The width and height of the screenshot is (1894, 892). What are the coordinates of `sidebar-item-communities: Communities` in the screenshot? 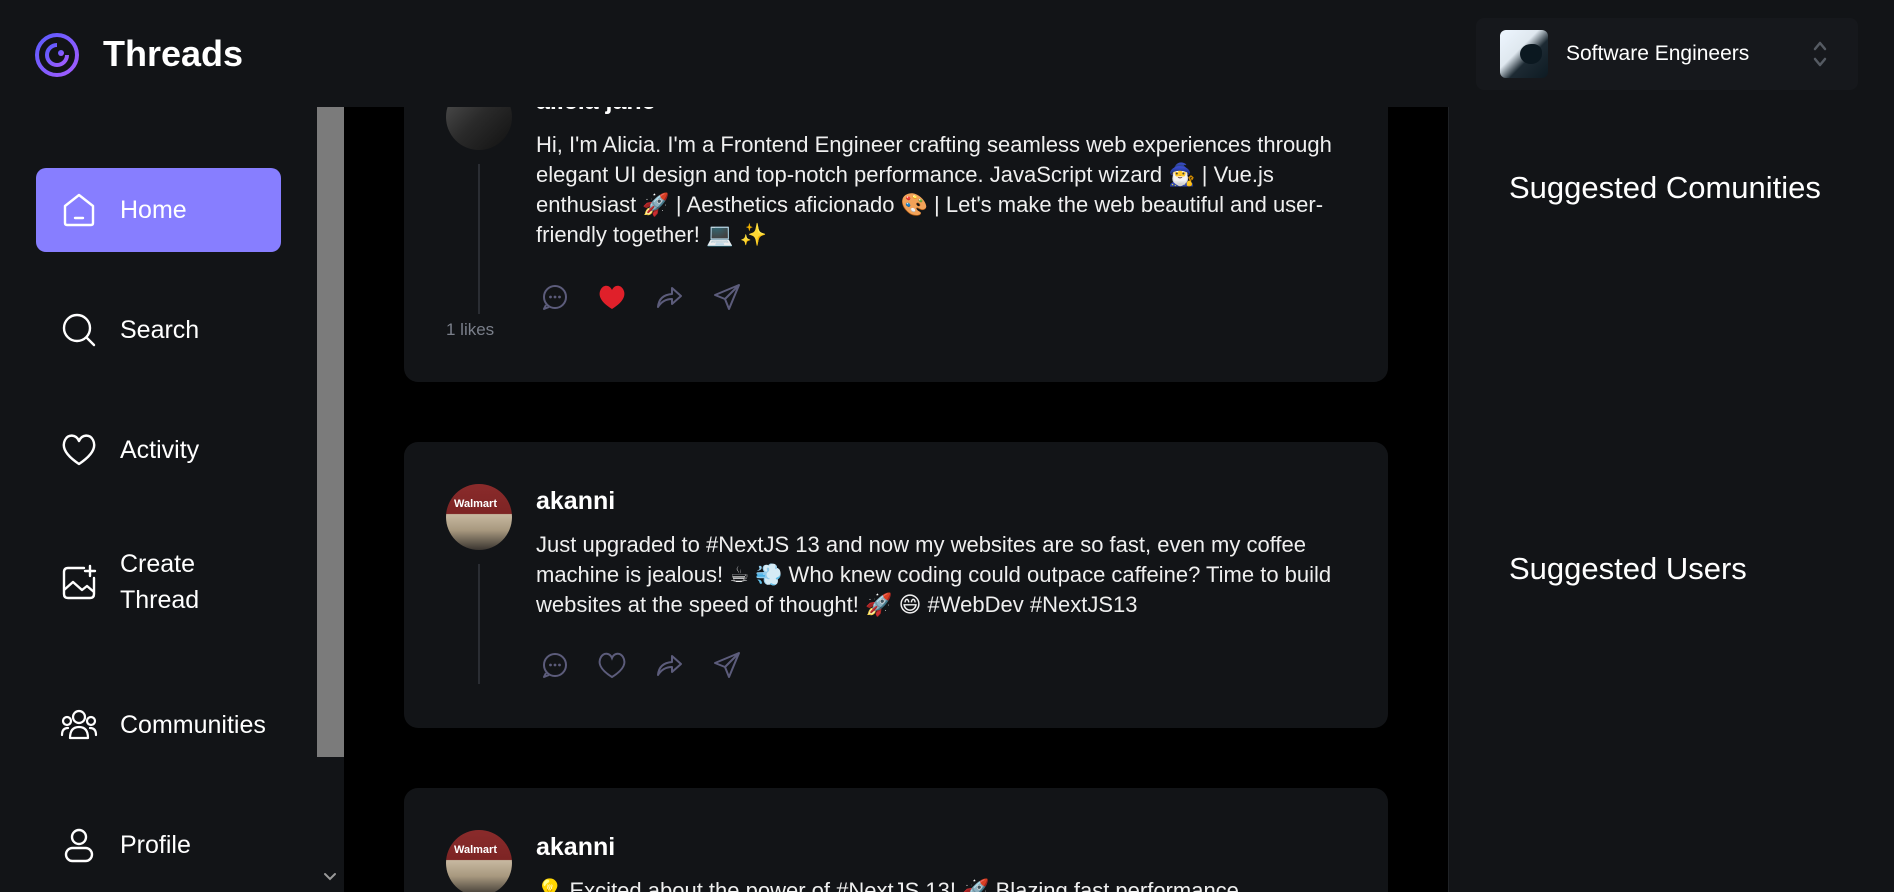 It's located at (158, 725).